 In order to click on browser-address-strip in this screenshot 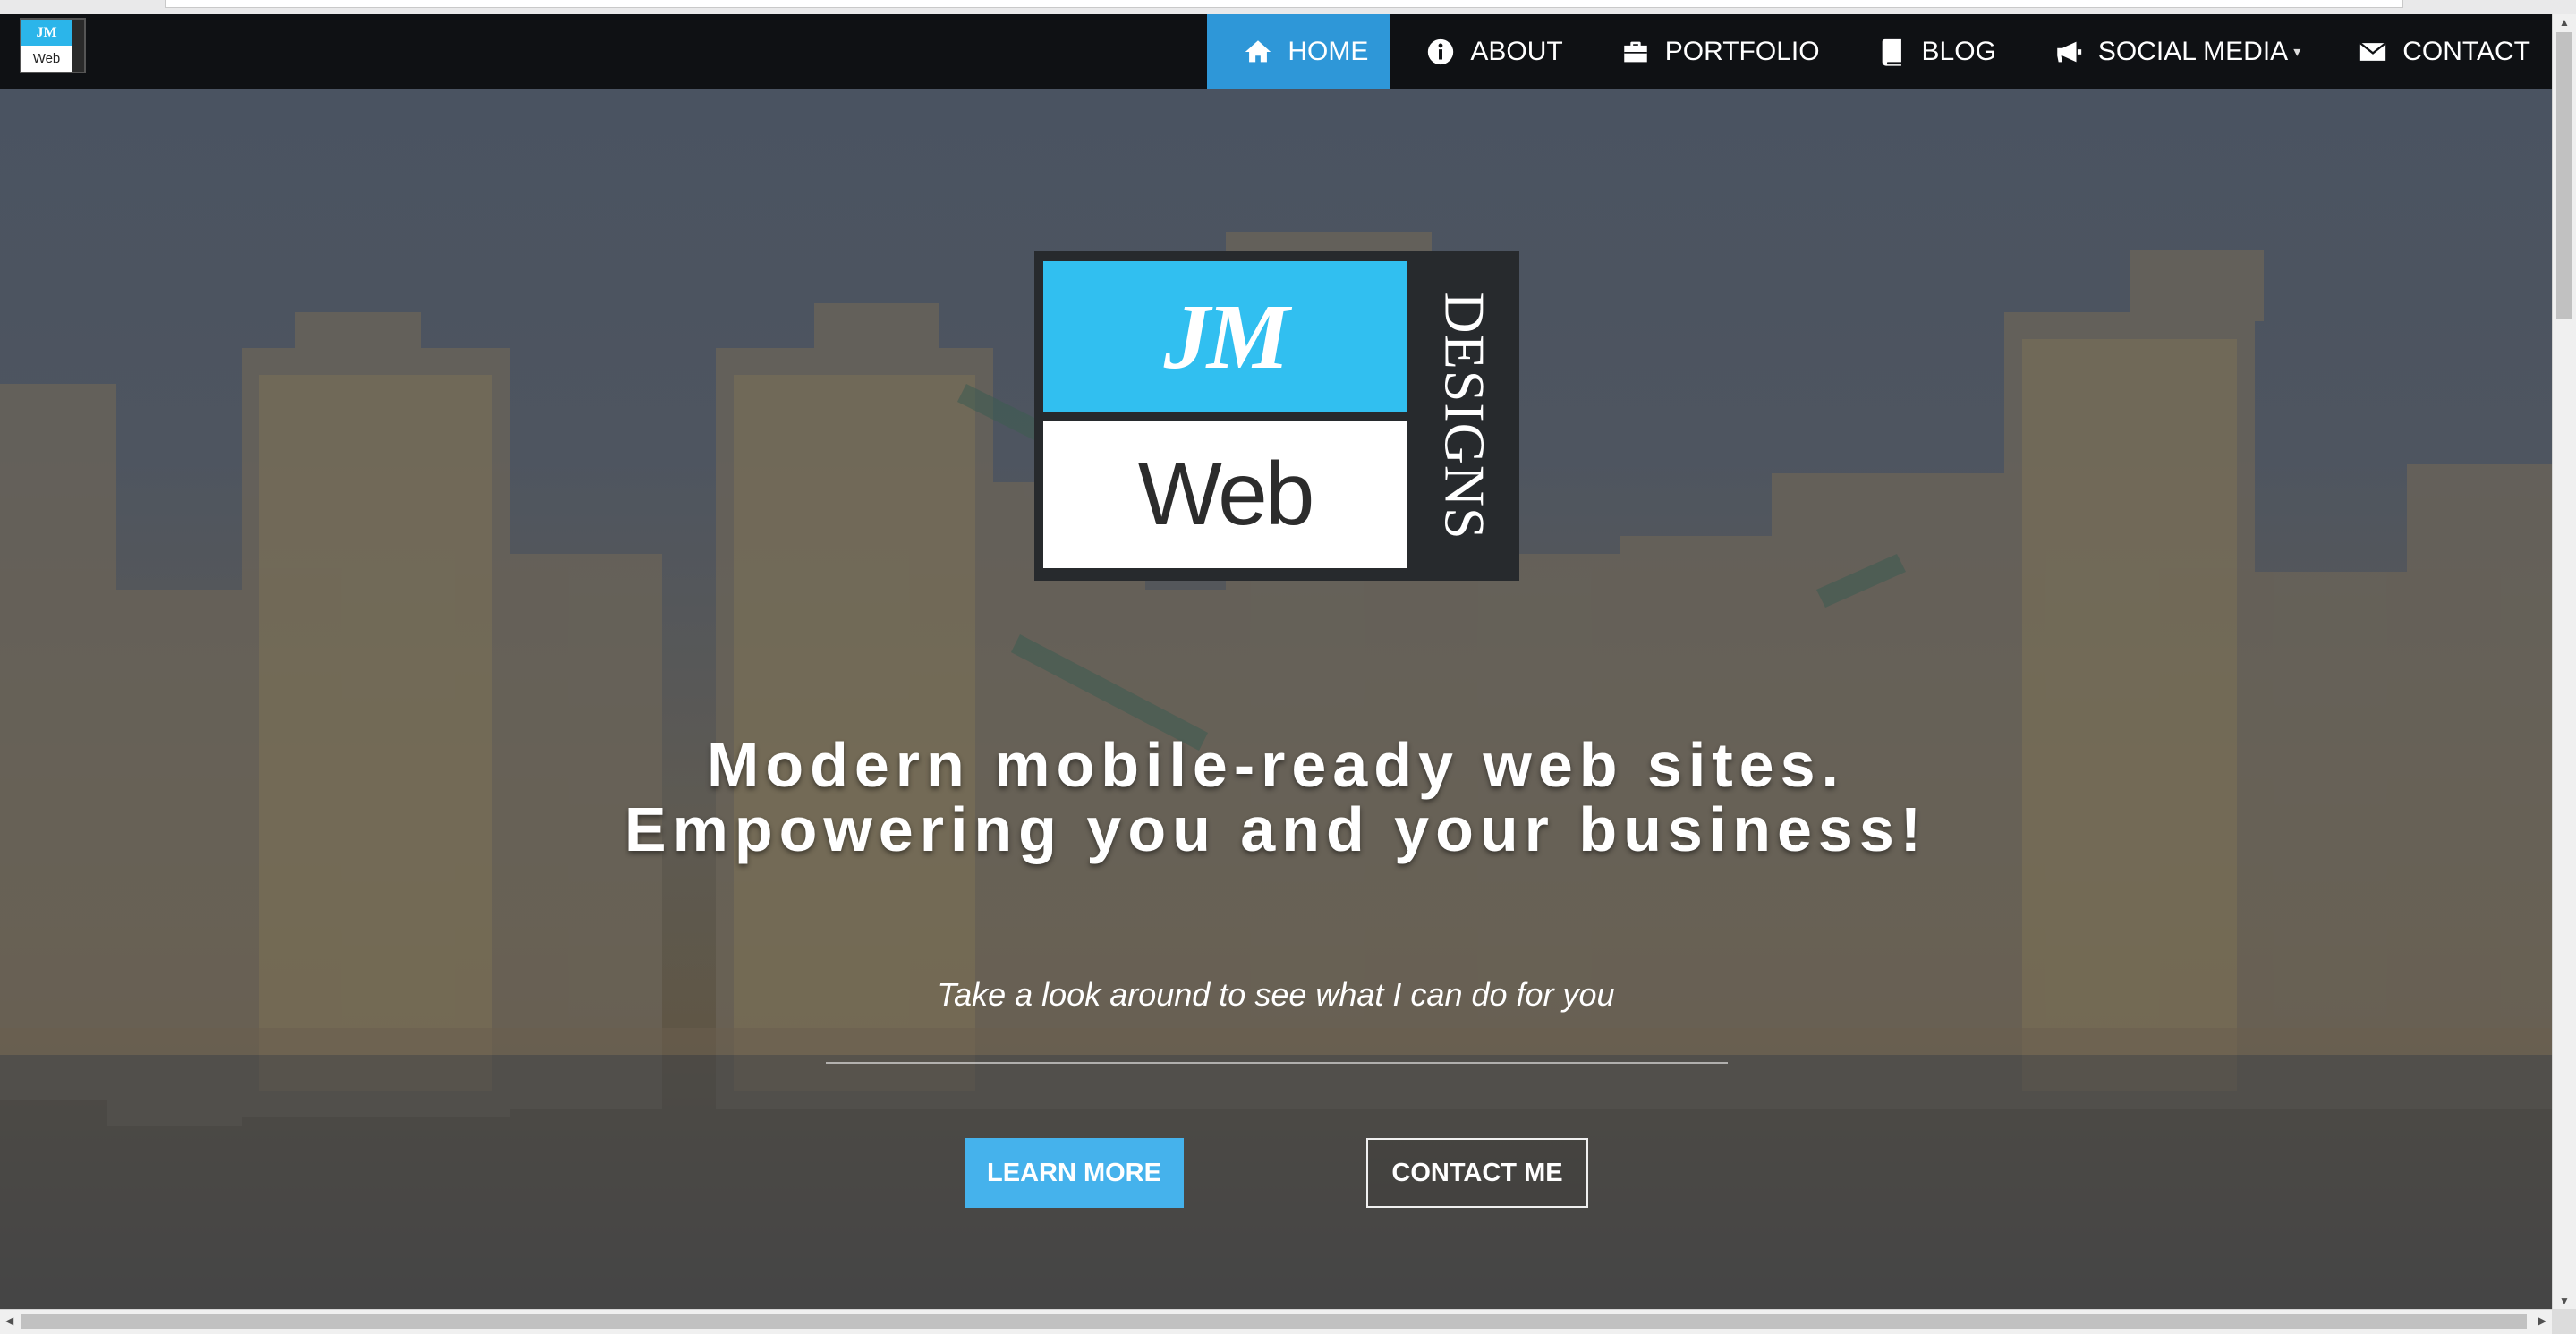, I will do `click(1288, 7)`.